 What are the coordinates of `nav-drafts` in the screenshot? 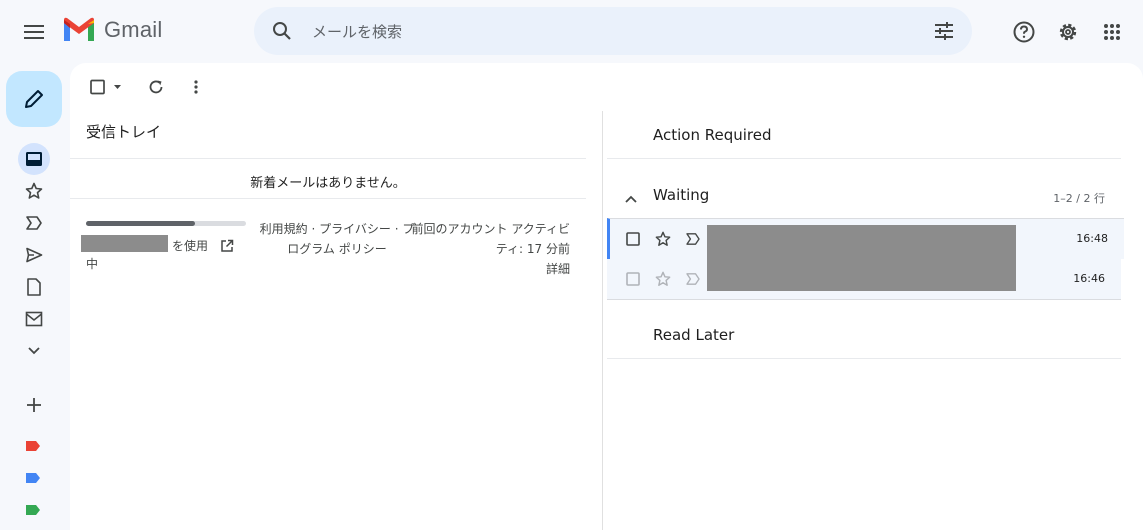 It's located at (34, 287).